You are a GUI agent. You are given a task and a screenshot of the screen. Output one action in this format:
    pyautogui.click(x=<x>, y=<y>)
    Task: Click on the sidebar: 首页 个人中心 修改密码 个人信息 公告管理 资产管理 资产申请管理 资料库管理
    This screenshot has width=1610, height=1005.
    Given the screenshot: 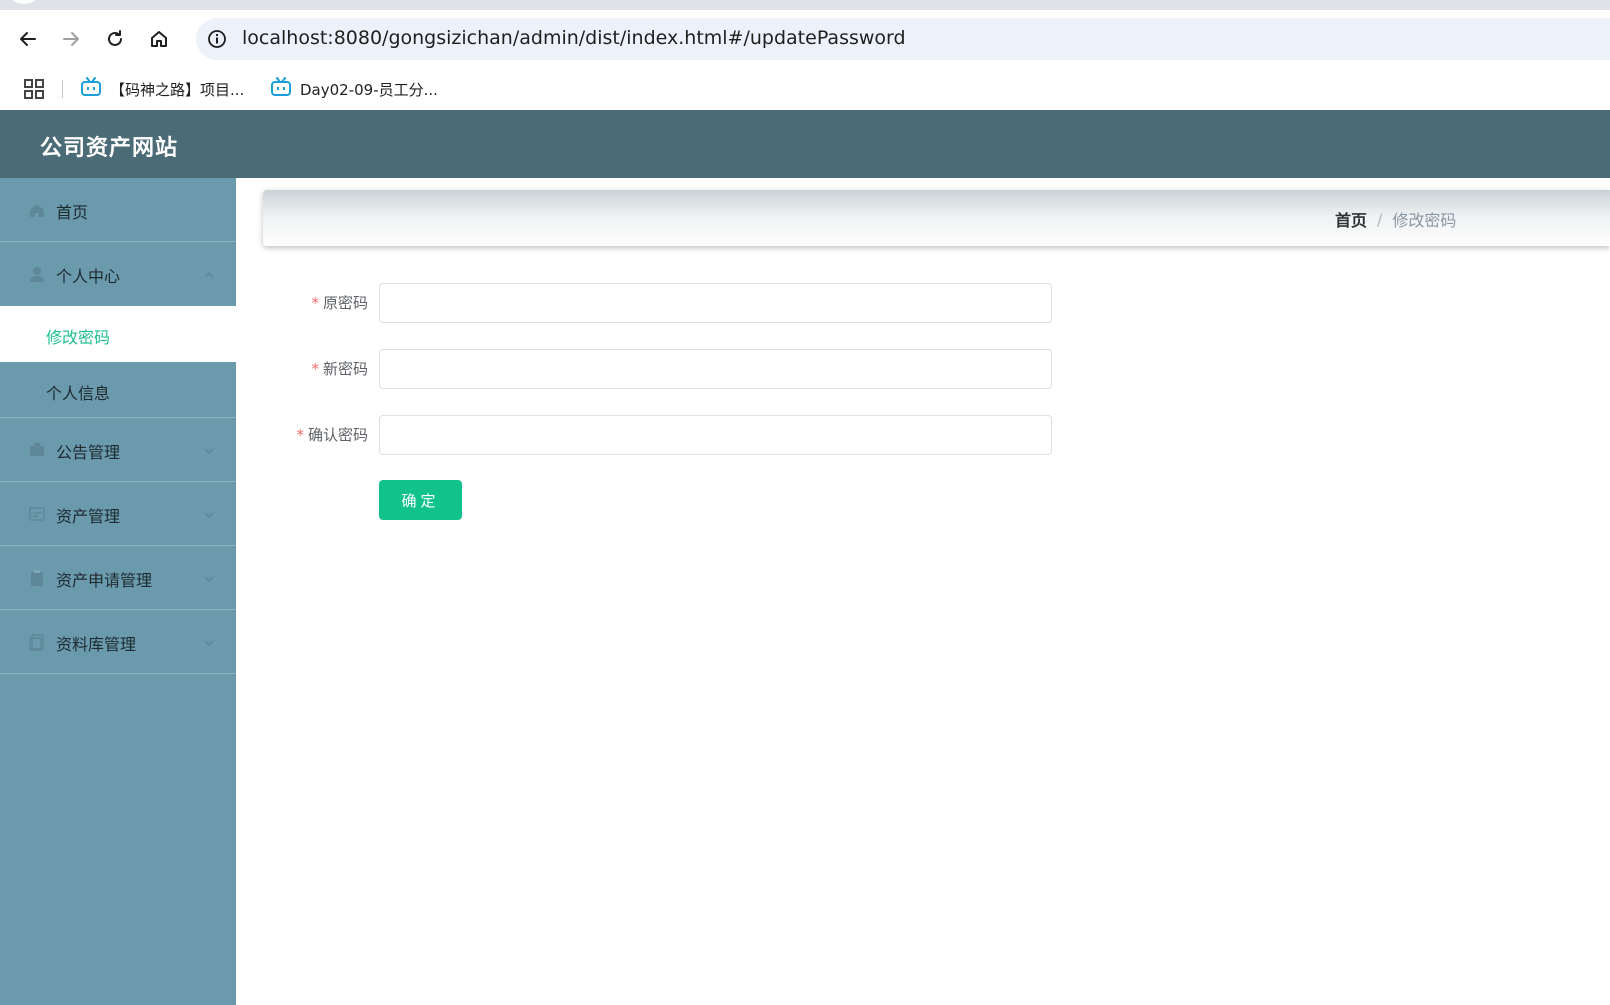 What is the action you would take?
    pyautogui.click(x=118, y=591)
    